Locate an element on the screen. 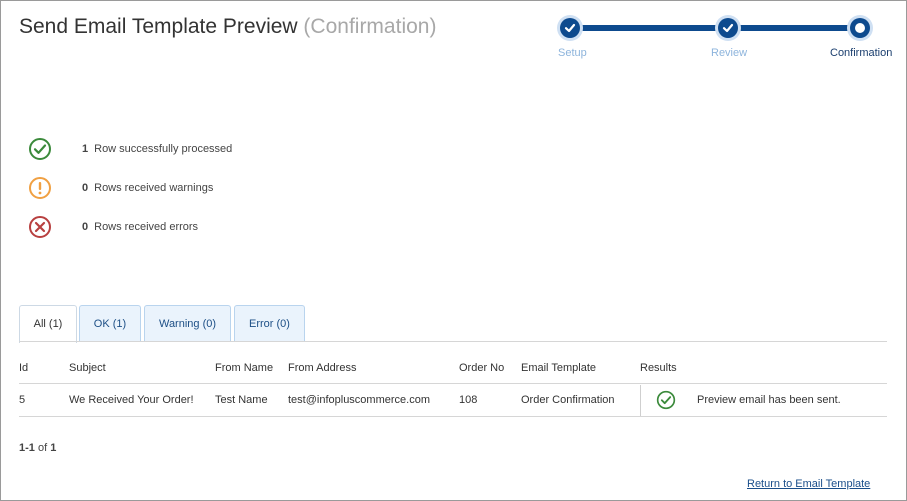 The width and height of the screenshot is (907, 501). column-header-from-name: From Name is located at coordinates (244, 368).